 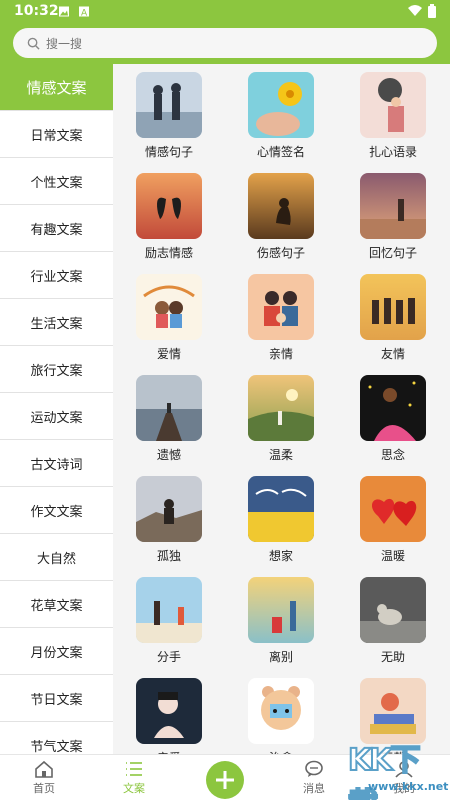 I want to click on sidebar-item-nature: 大自然, so click(x=56, y=557).